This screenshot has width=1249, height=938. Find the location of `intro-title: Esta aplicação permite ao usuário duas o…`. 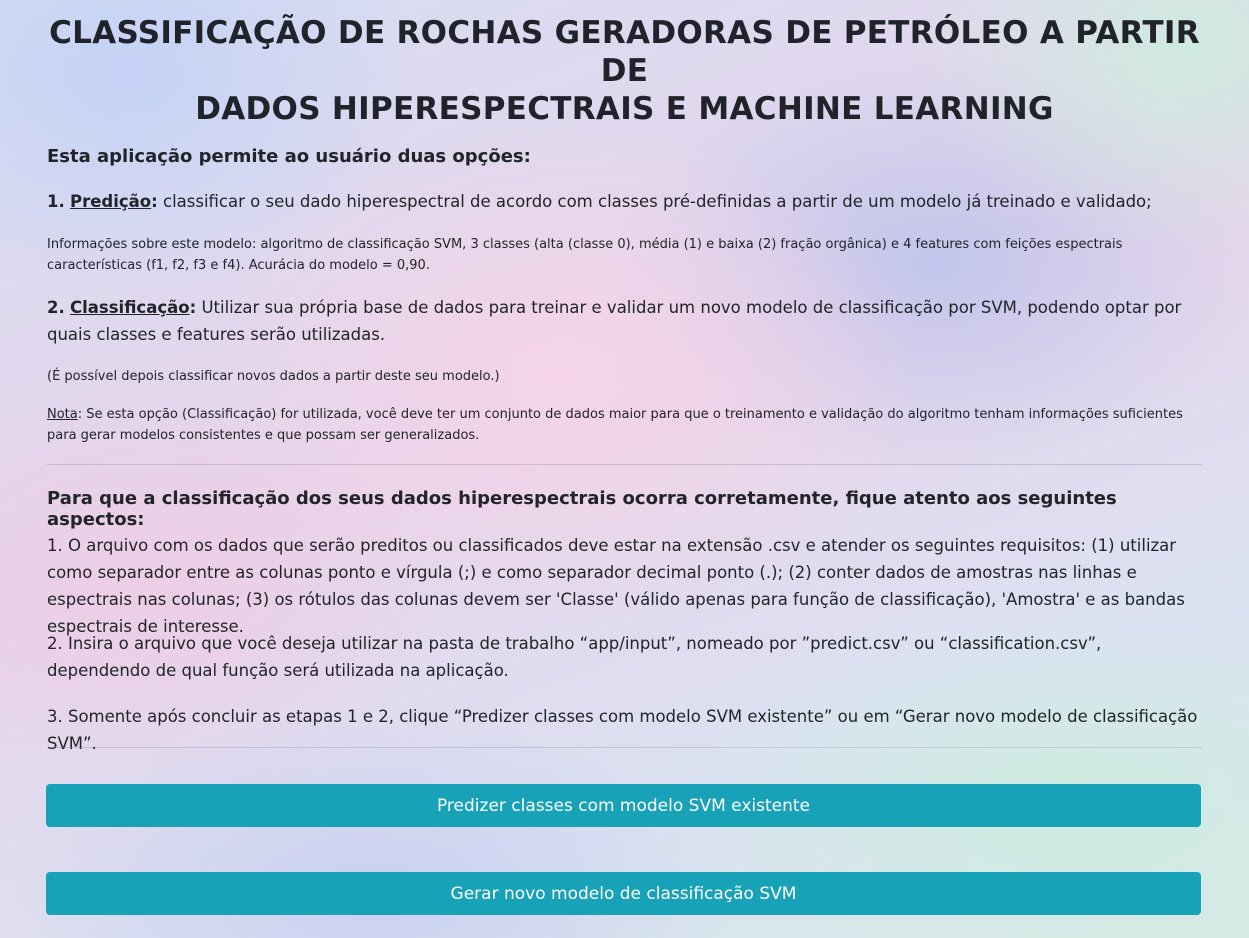

intro-title: Esta aplicação permite ao usuário duas o… is located at coordinates (289, 156).